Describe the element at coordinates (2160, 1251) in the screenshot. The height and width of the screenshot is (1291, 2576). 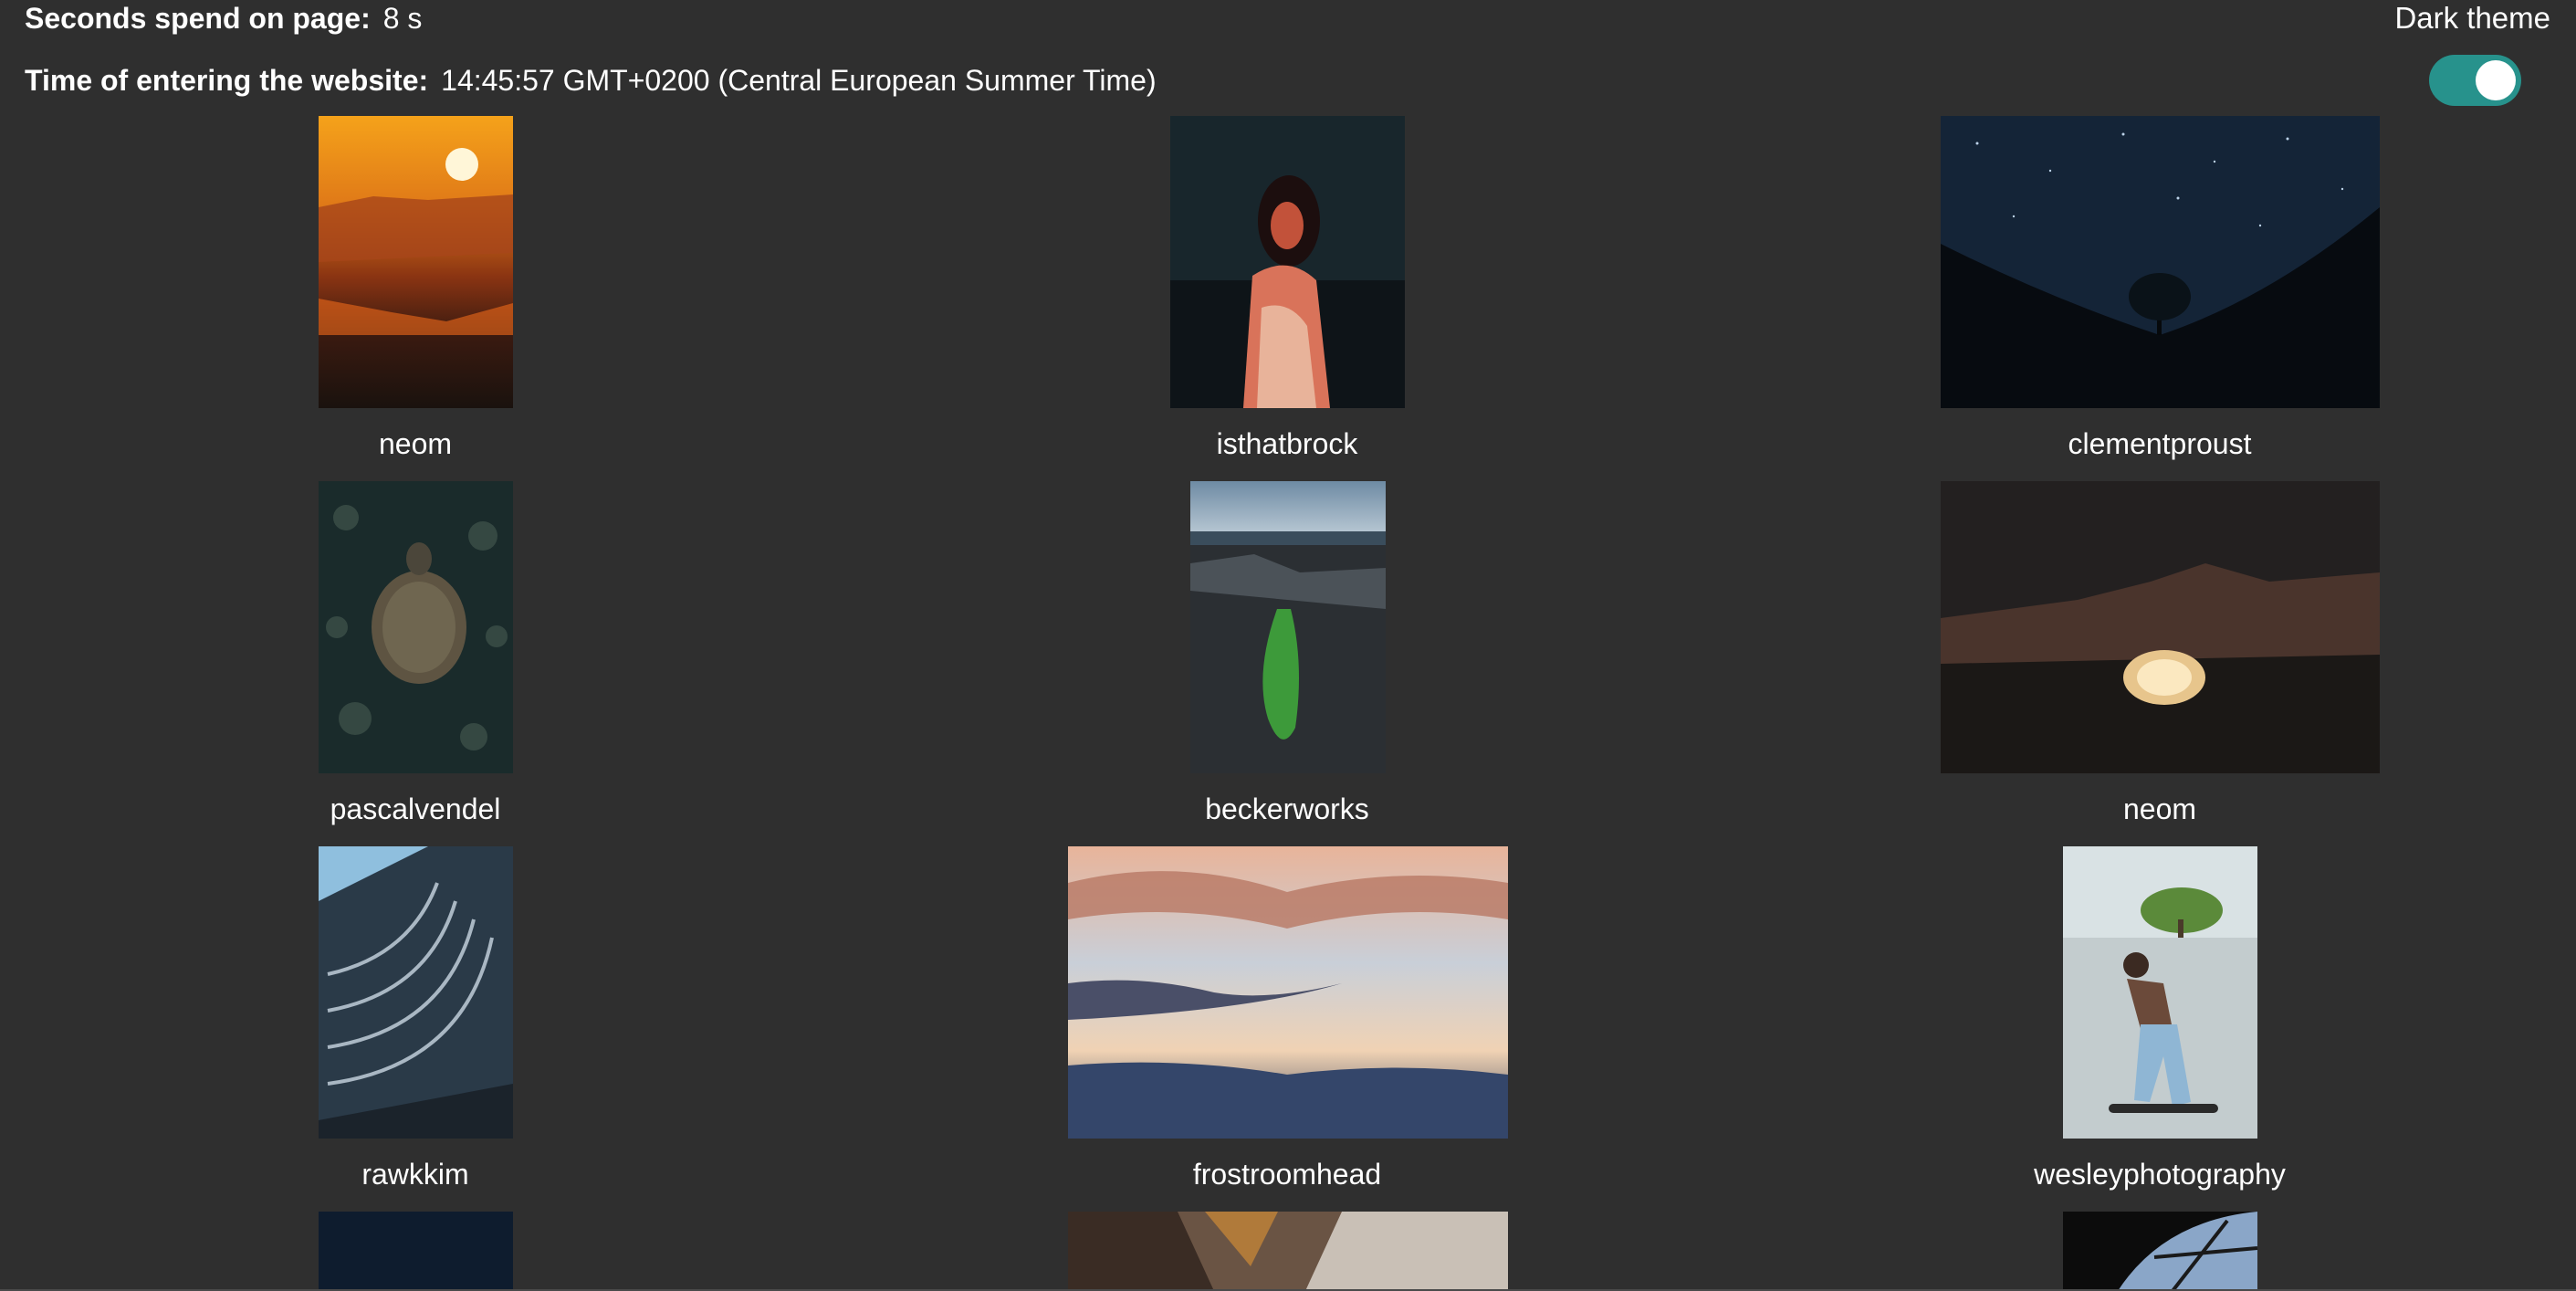
I see `glass-dome-photo` at that location.